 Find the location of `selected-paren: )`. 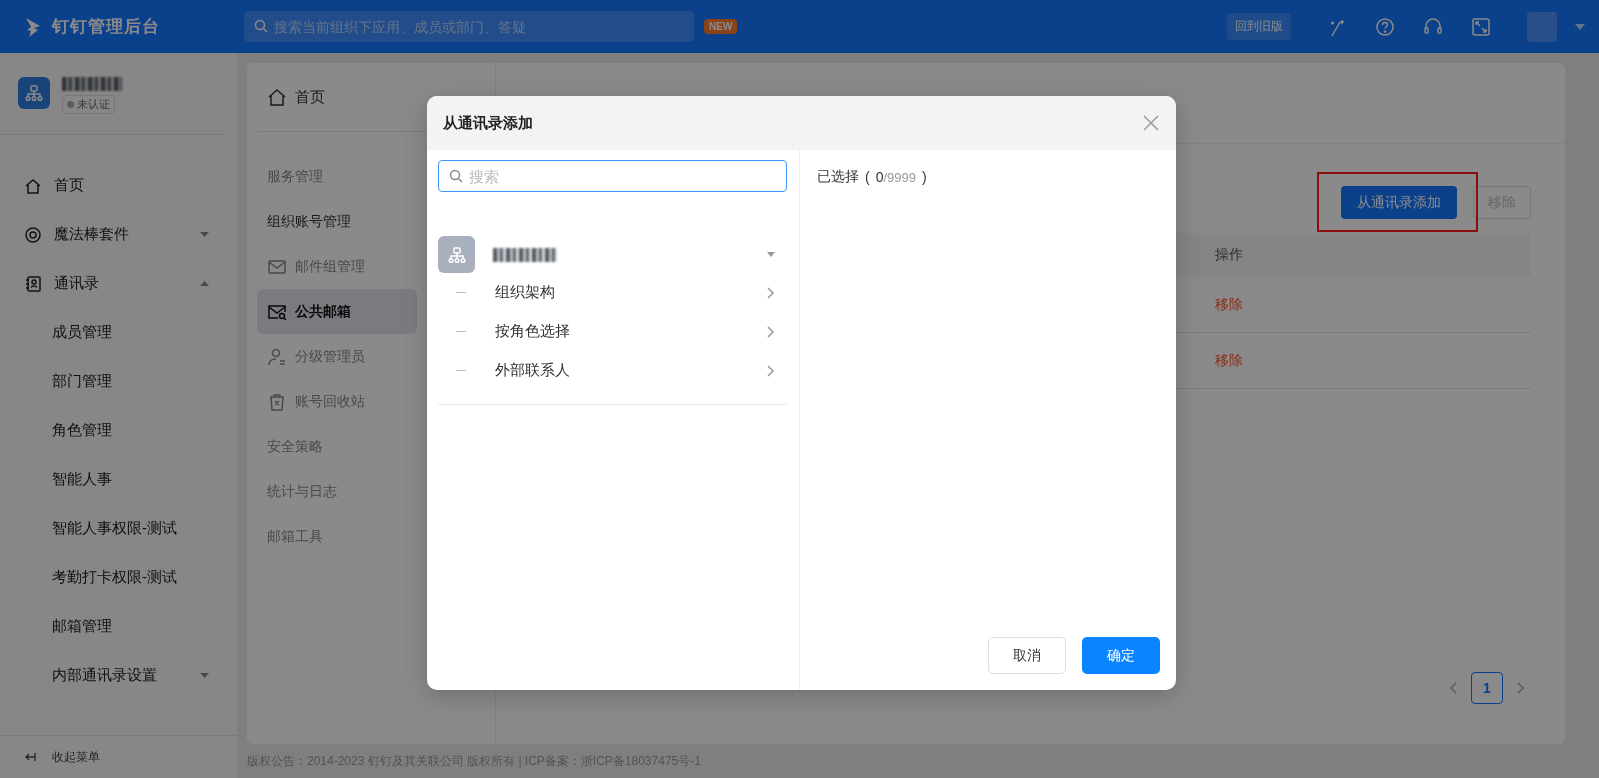

selected-paren: ) is located at coordinates (924, 177).